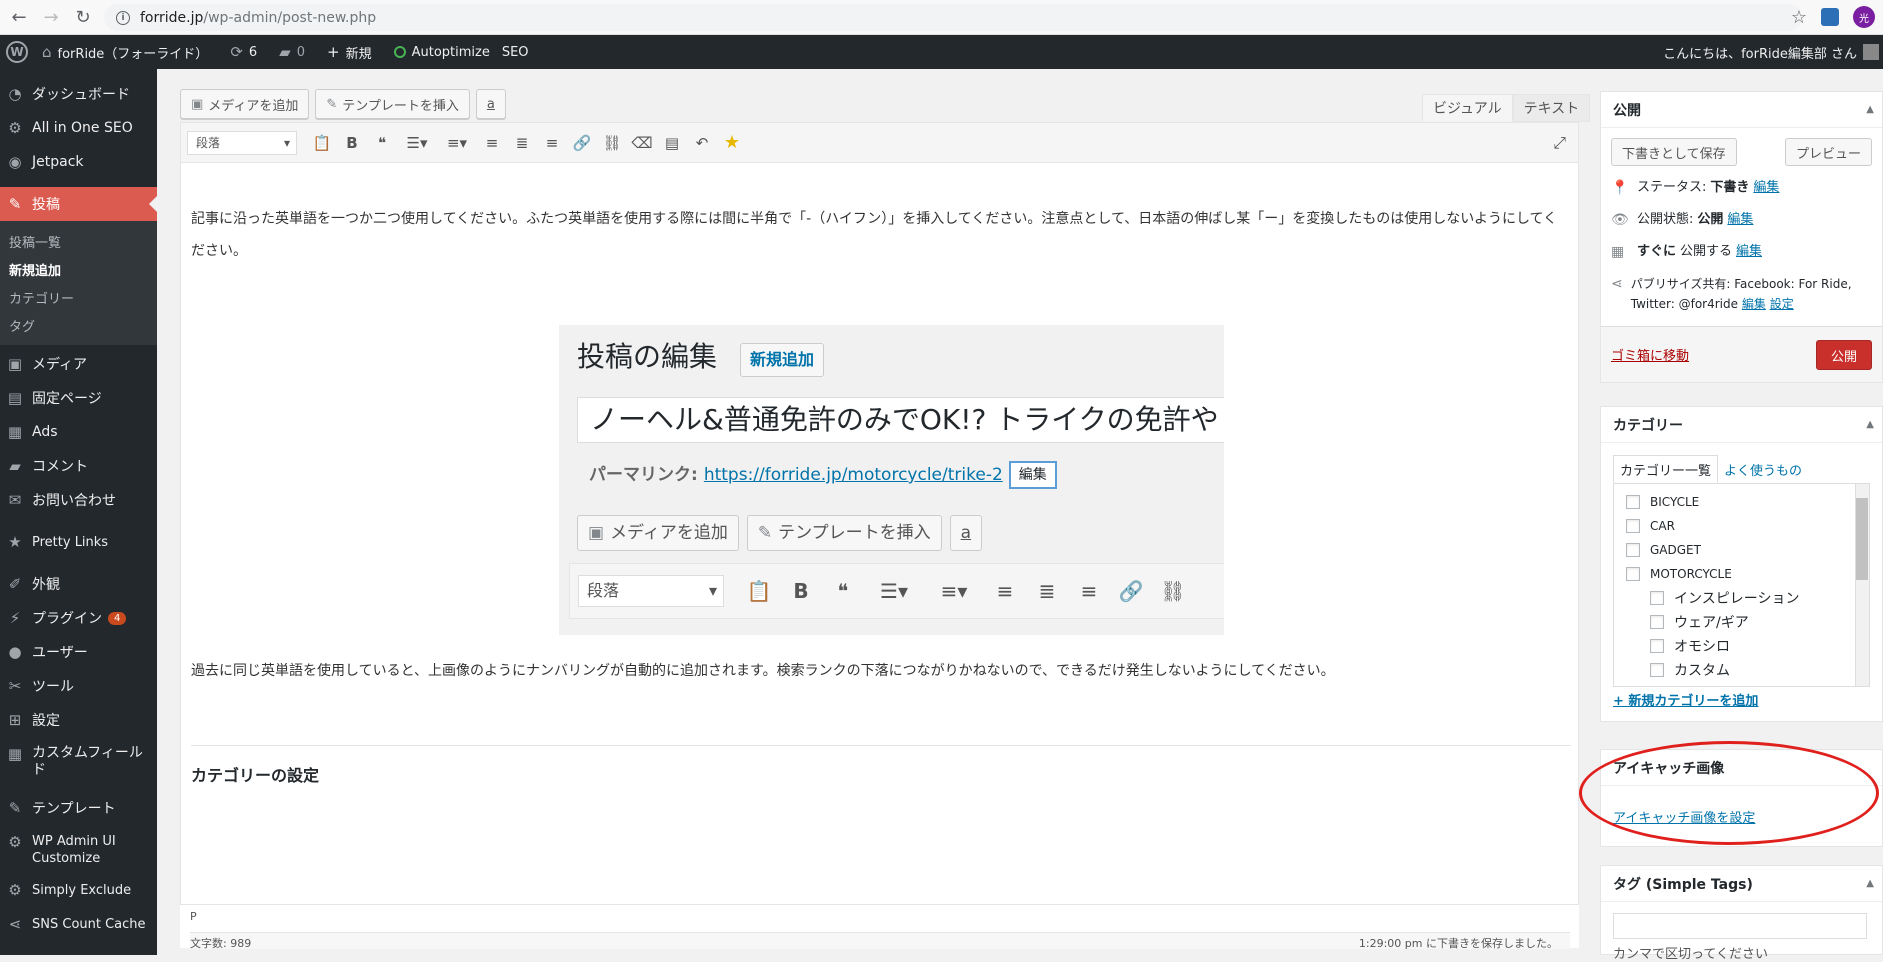  What do you see at coordinates (78, 325) in the screenshot?
I see `submenu-tags: タグ` at bounding box center [78, 325].